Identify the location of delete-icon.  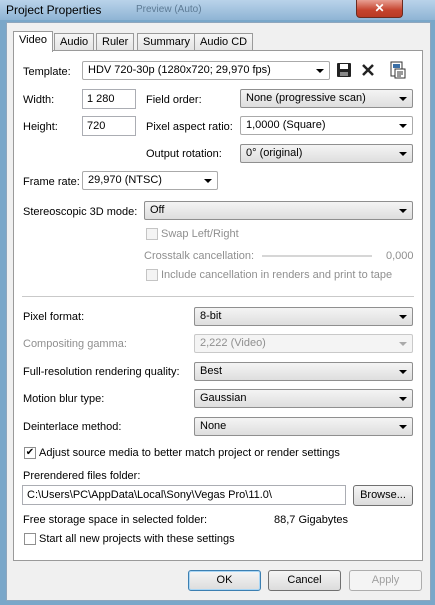
(368, 70).